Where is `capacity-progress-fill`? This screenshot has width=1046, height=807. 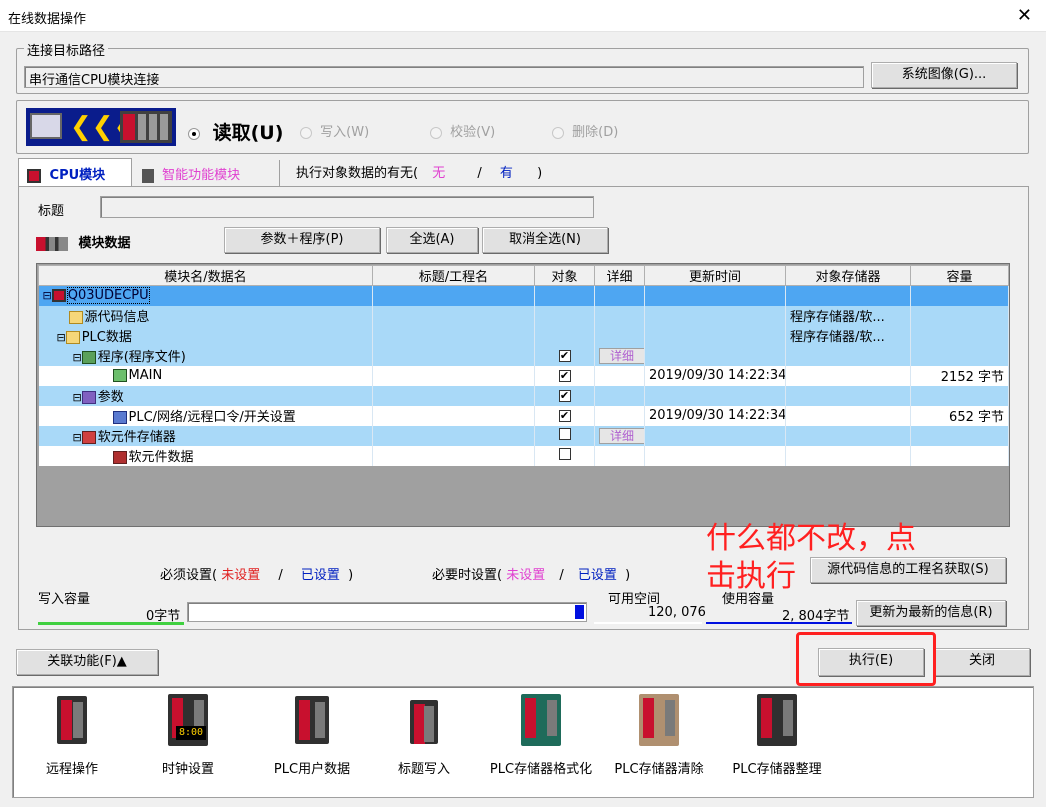 capacity-progress-fill is located at coordinates (579, 612).